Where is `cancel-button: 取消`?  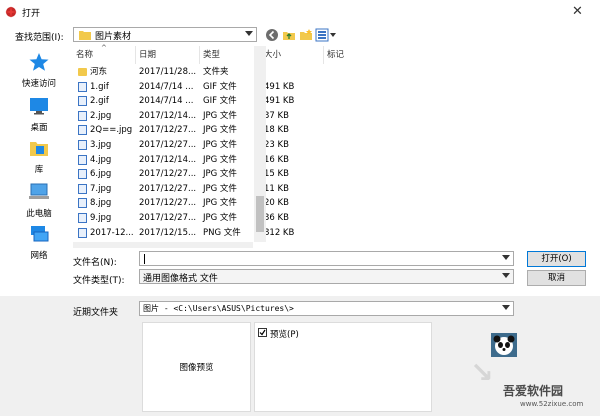 cancel-button: 取消 is located at coordinates (556, 278).